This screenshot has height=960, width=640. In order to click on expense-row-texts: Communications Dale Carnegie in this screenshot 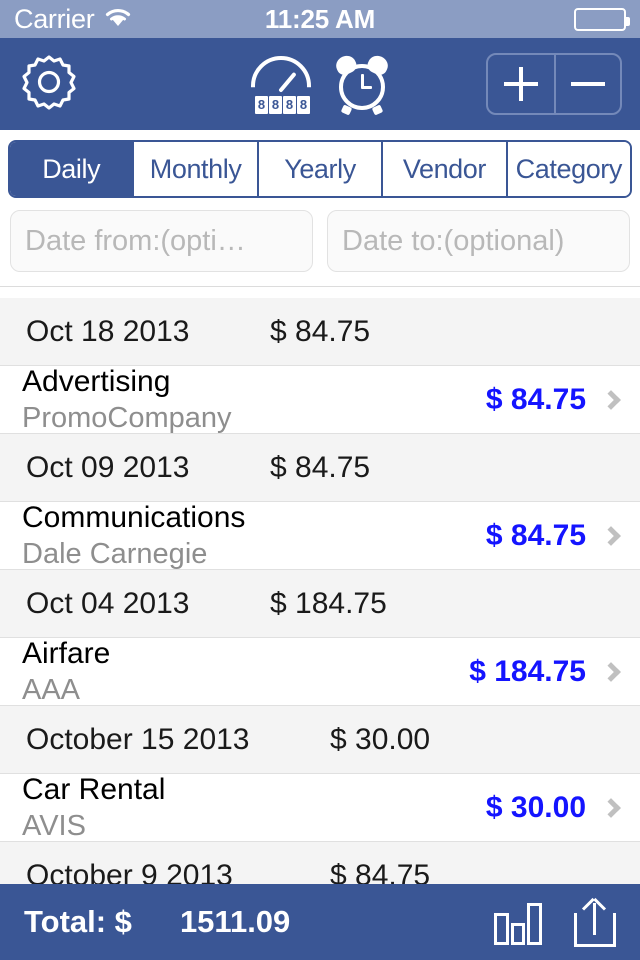, I will do `click(122, 536)`.